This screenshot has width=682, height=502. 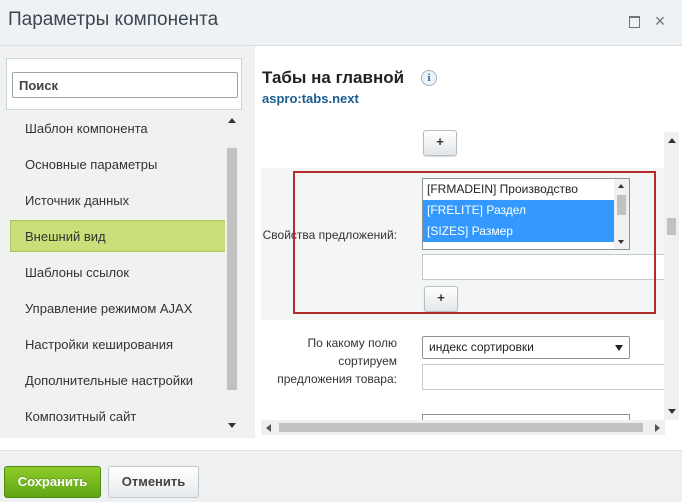 I want to click on properties-vertical-scrollbar, so click(x=671, y=276).